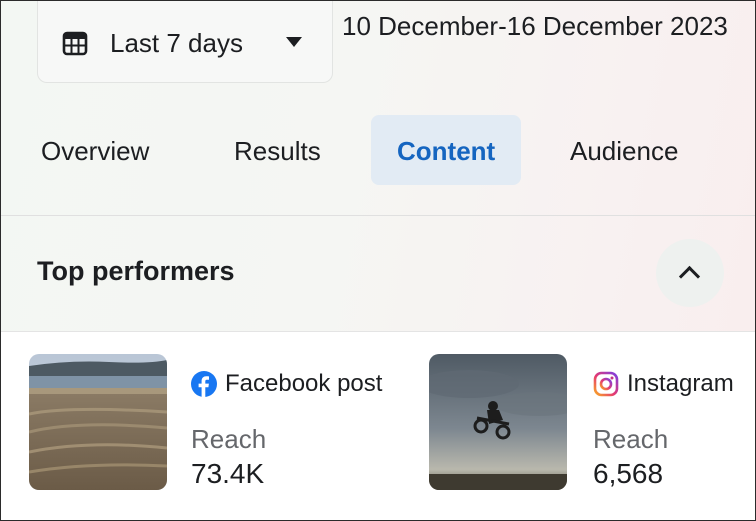  Describe the element at coordinates (136, 271) in the screenshot. I see `section-title: Top performers` at that location.